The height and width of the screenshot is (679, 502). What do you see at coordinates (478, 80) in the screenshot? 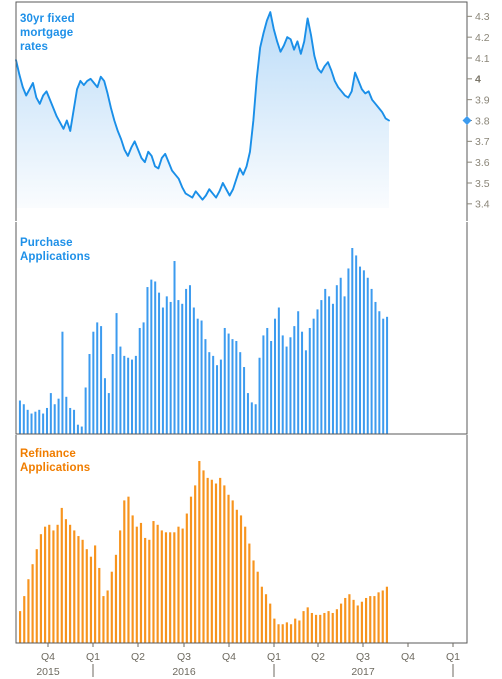
I see `y-axis-tick-label: 4` at bounding box center [478, 80].